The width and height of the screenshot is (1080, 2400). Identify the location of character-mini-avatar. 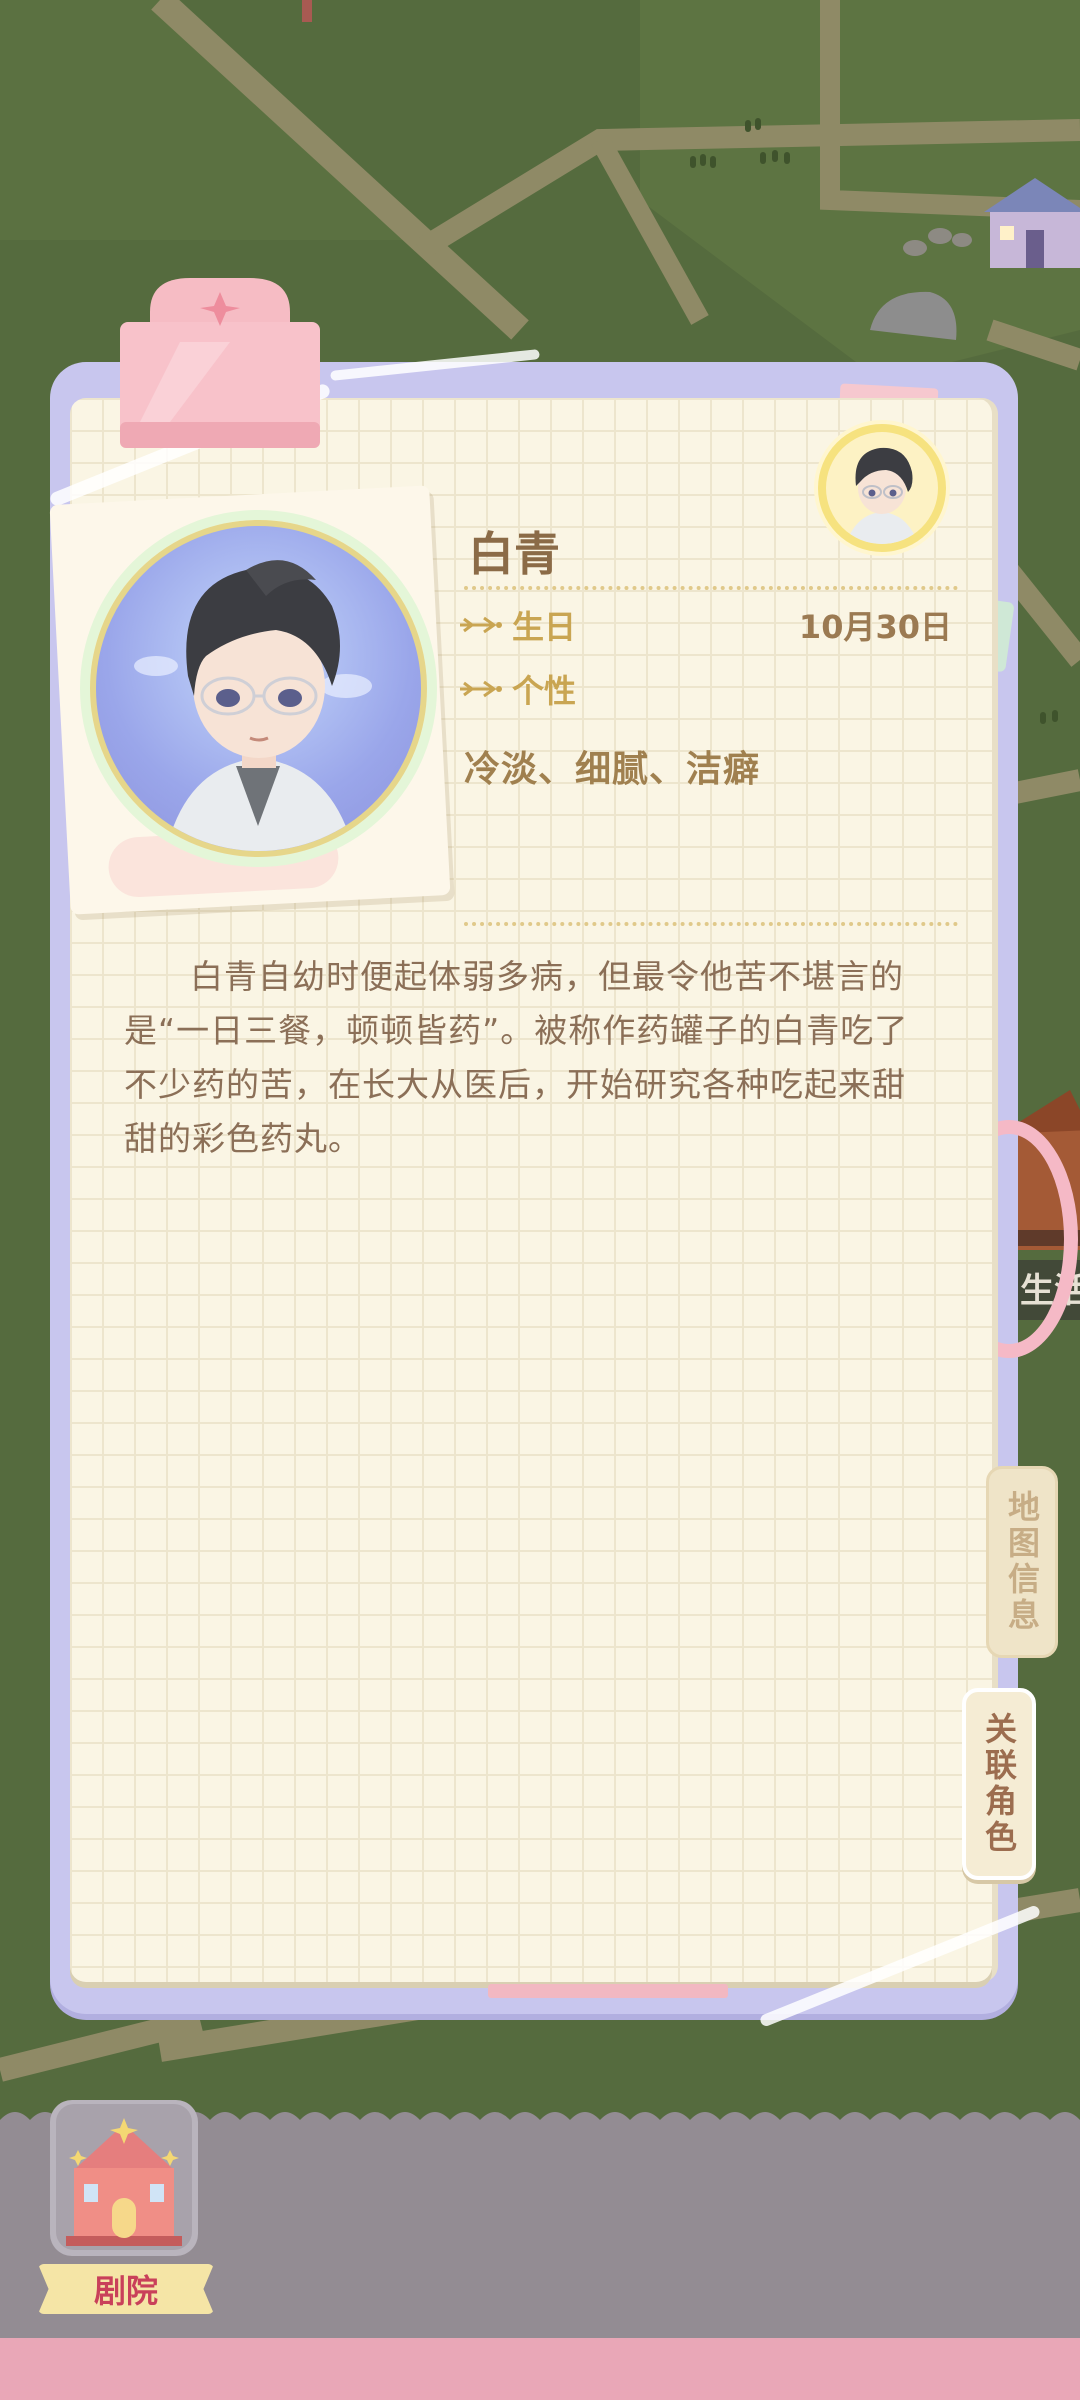
(882, 488).